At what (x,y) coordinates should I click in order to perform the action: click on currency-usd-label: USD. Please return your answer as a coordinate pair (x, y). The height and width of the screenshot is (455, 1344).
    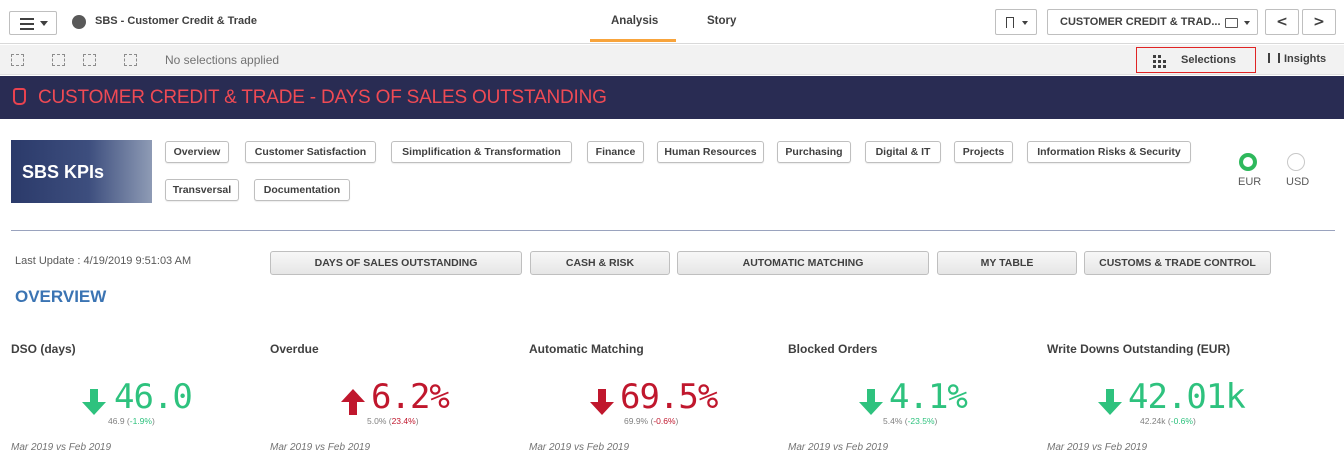
    Looking at the image, I should click on (1298, 182).